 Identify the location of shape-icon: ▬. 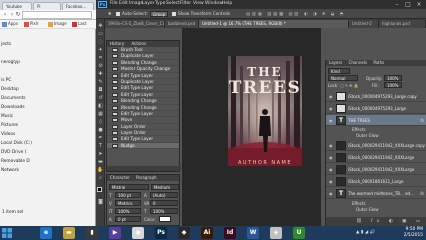
(100, 162).